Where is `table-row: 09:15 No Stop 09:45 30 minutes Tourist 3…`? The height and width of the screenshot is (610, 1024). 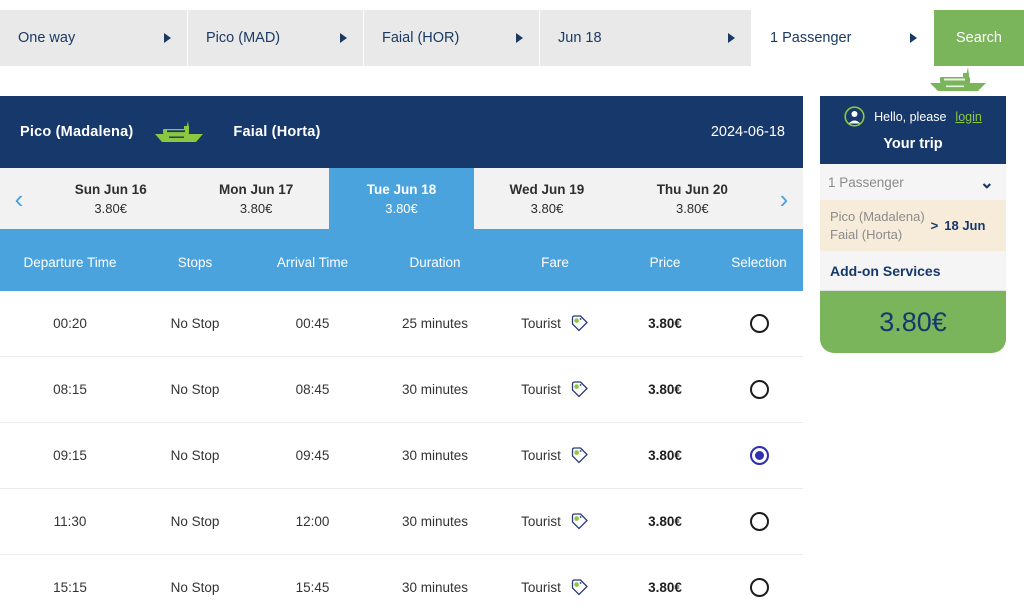
table-row: 09:15 No Stop 09:45 30 minutes Tourist 3… is located at coordinates (401, 456).